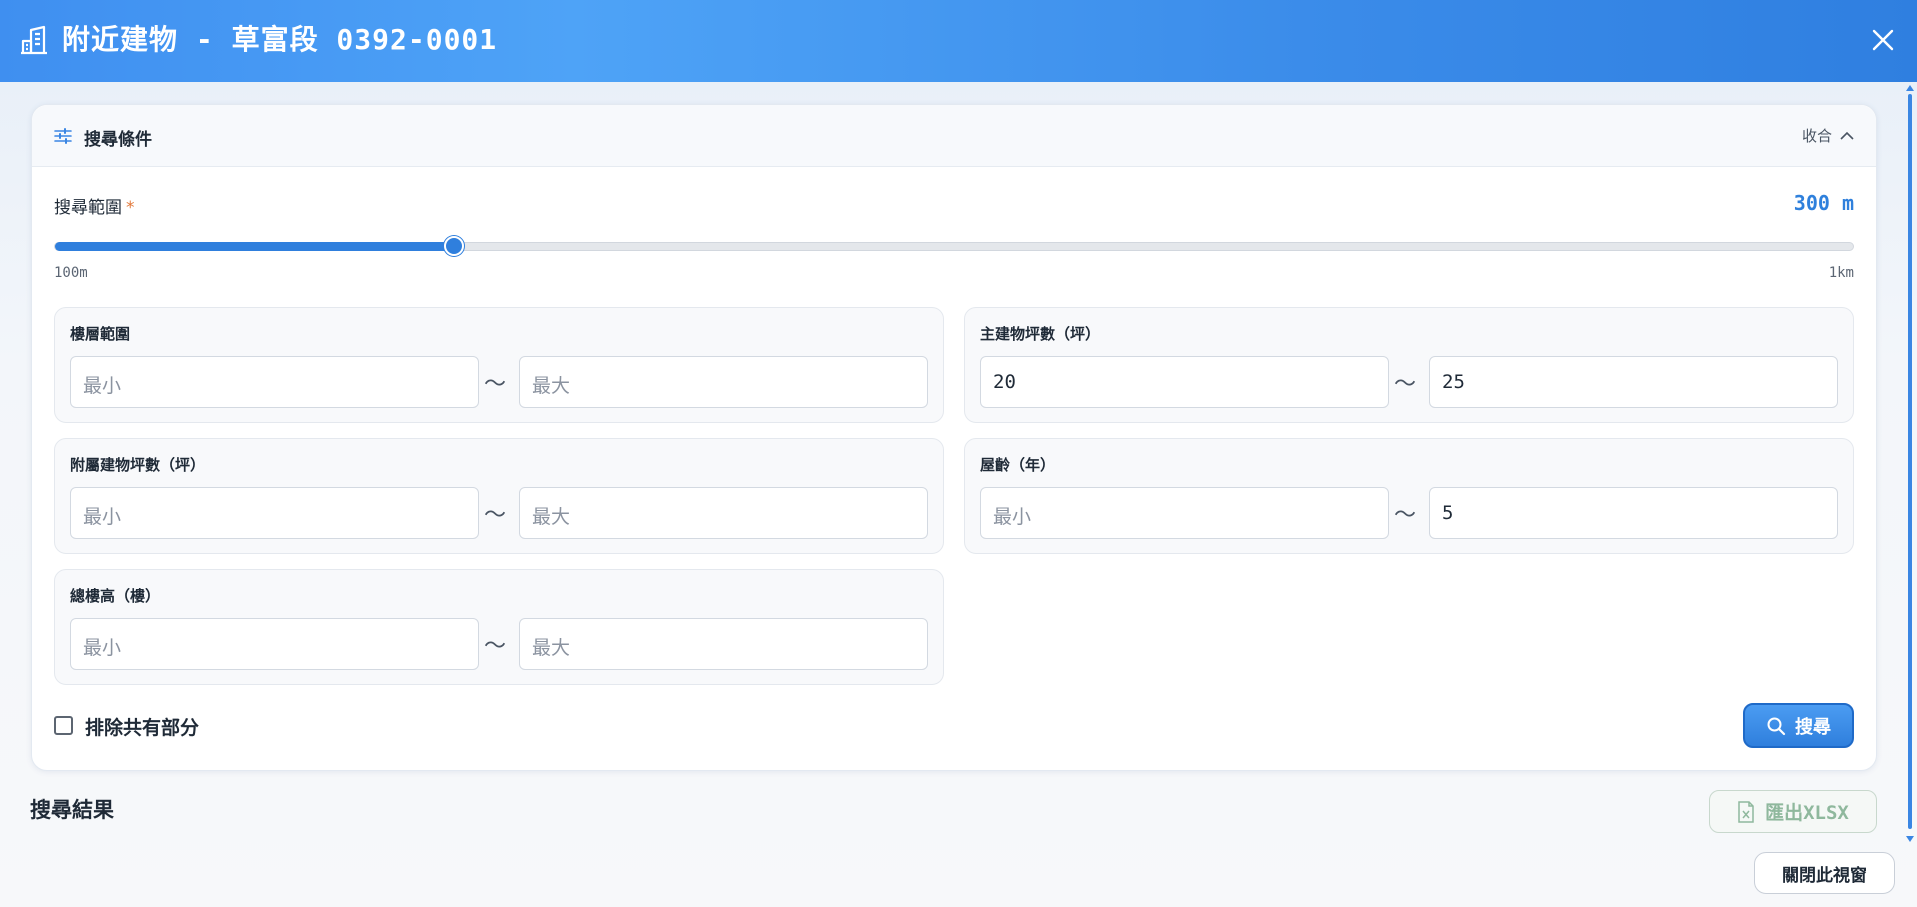 Image resolution: width=1917 pixels, height=907 pixels. I want to click on search-range-label: 搜尋範圍 *, so click(94, 205).